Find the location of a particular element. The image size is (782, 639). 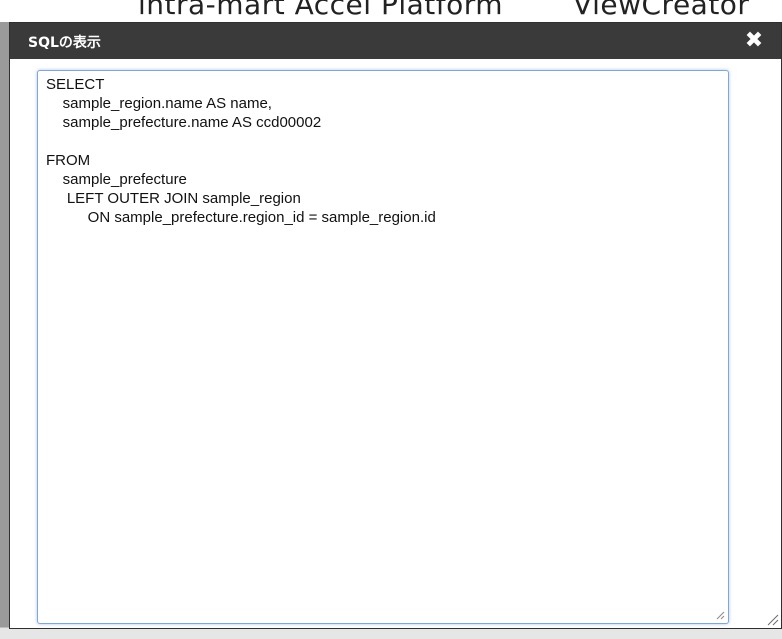

dialog-titlebar: SQLの表示 ✖ is located at coordinates (395, 41).